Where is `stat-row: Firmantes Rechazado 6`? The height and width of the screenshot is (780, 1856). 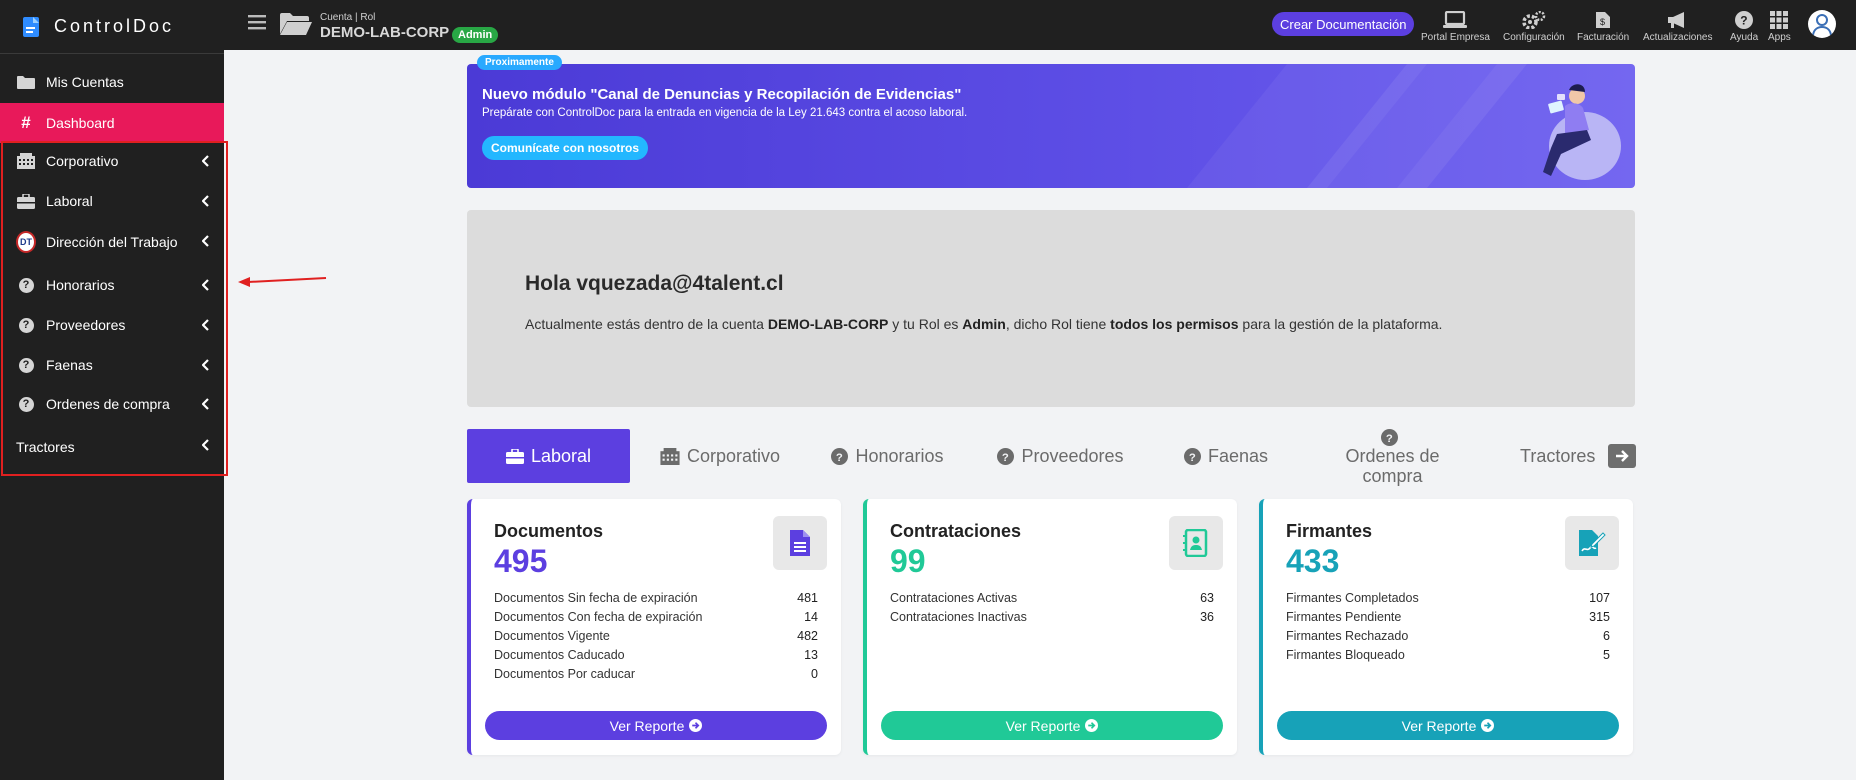 stat-row: Firmantes Rechazado 6 is located at coordinates (1448, 636).